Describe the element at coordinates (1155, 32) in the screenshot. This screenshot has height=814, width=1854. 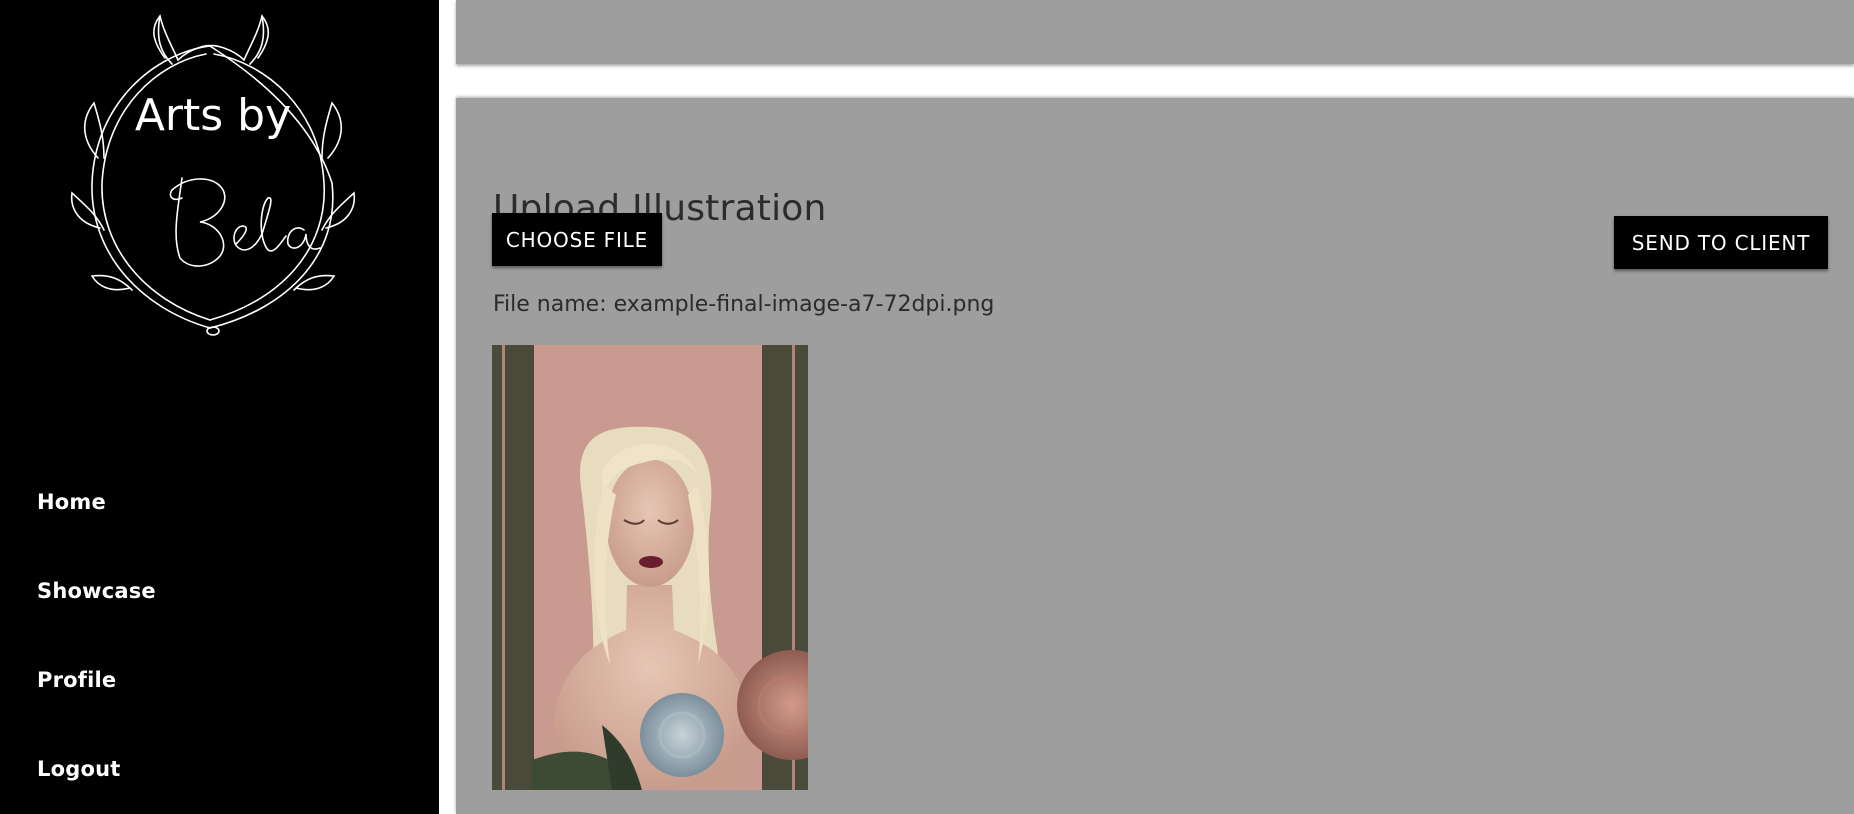
I see `top-card` at that location.